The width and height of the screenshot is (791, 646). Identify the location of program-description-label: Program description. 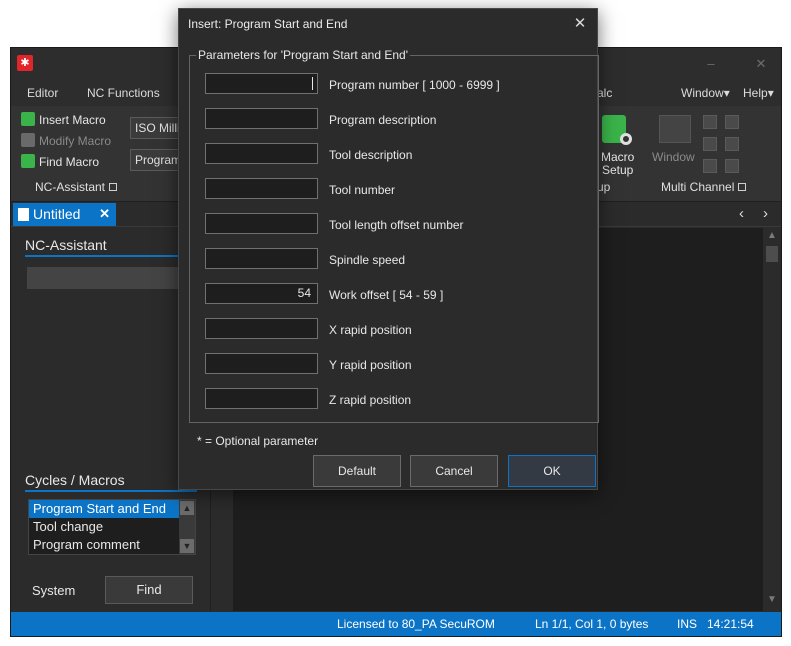
(383, 120).